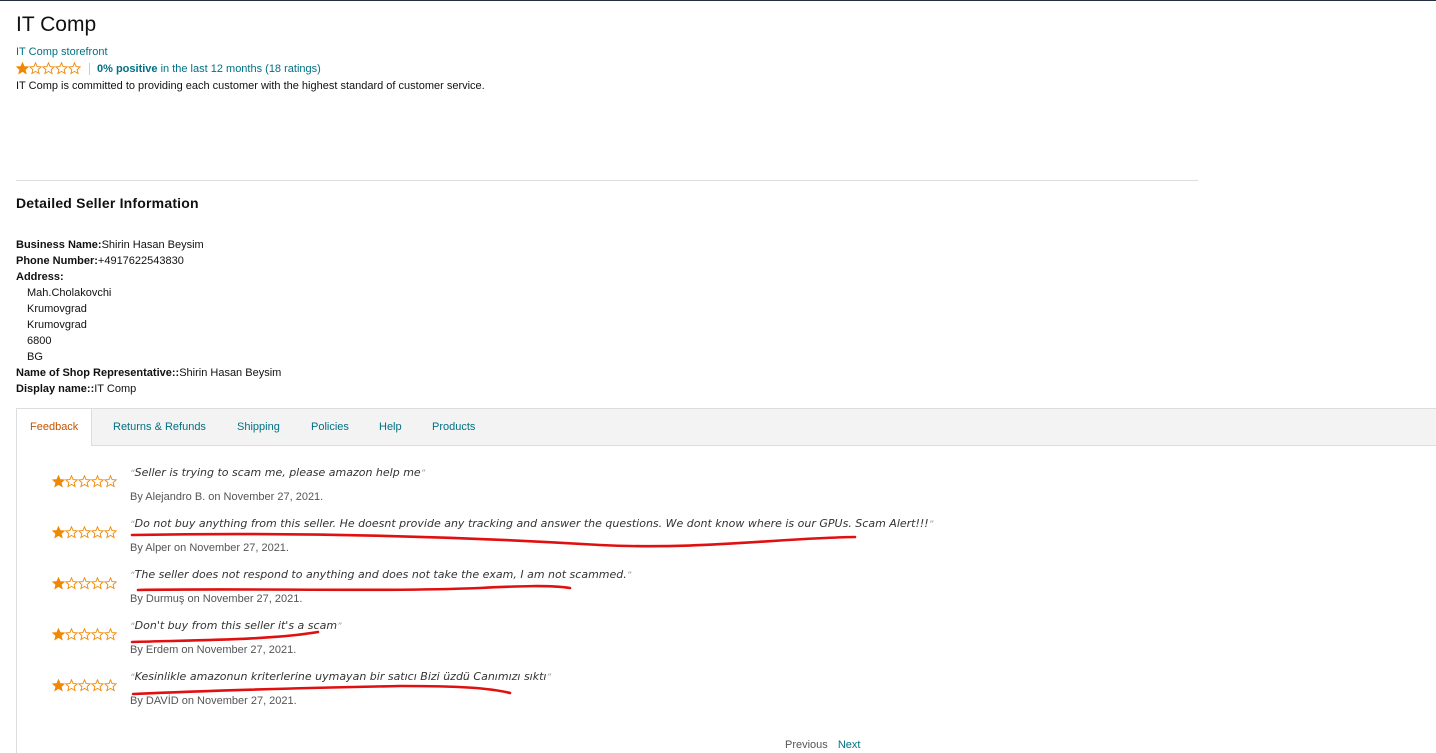 This screenshot has width=1436, height=753. What do you see at coordinates (56, 24) in the screenshot?
I see `store-title: IT Comp` at bounding box center [56, 24].